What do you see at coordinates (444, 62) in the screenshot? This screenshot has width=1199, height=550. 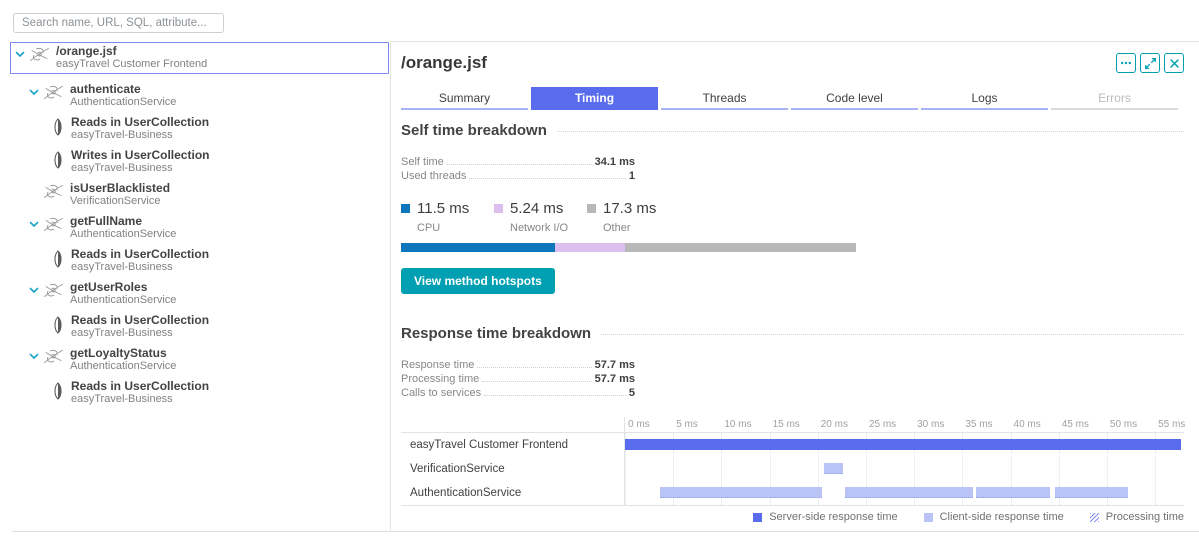 I see `page-title: /orange.jsf` at bounding box center [444, 62].